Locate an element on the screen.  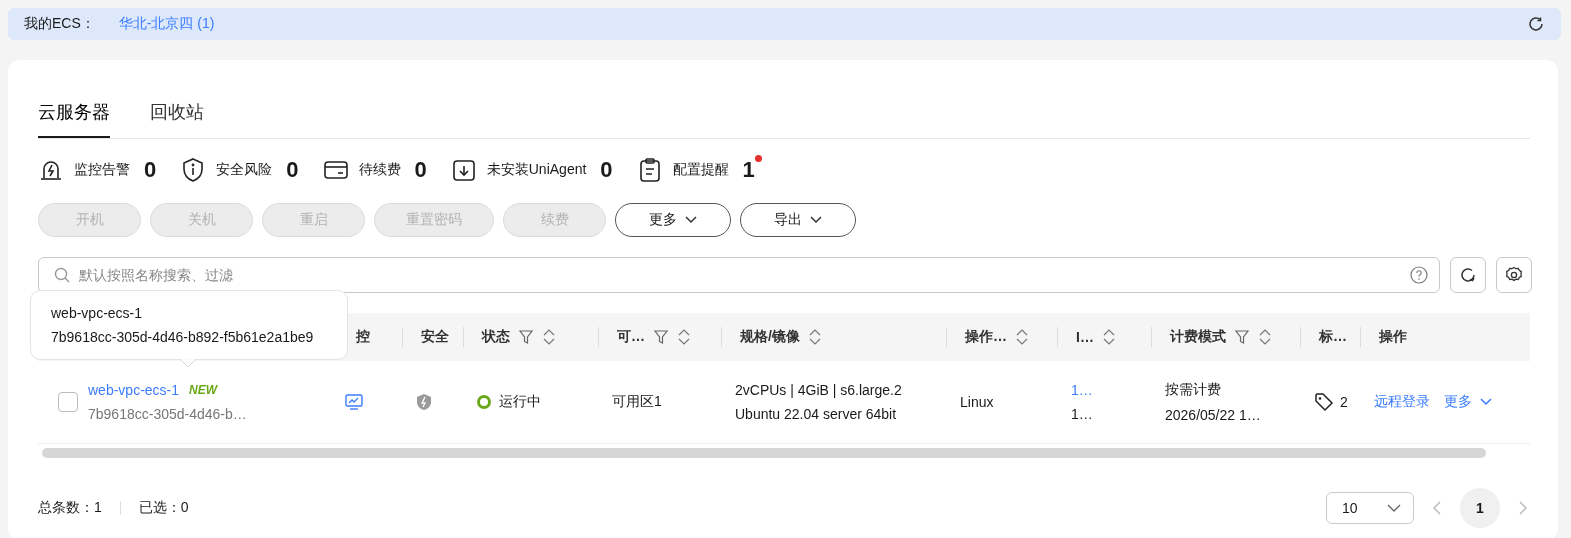
selected-count: 已选：0 is located at coordinates (163, 508).